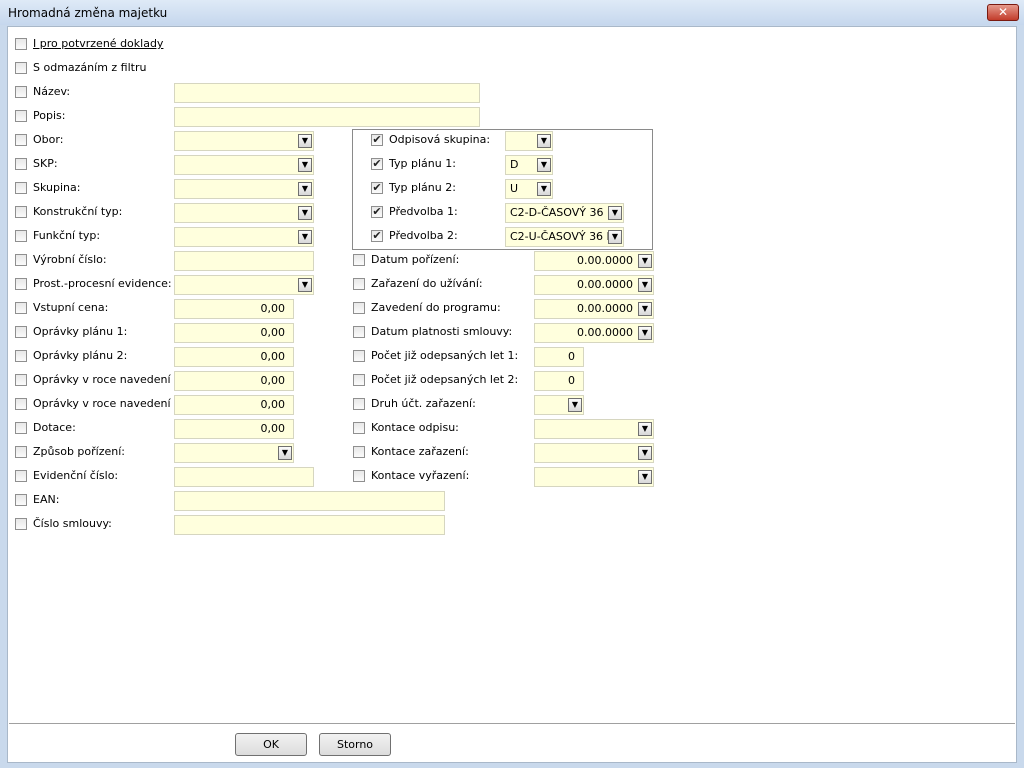 This screenshot has height=768, width=1024. I want to click on pocet-let-1-input: 0, so click(559, 357).